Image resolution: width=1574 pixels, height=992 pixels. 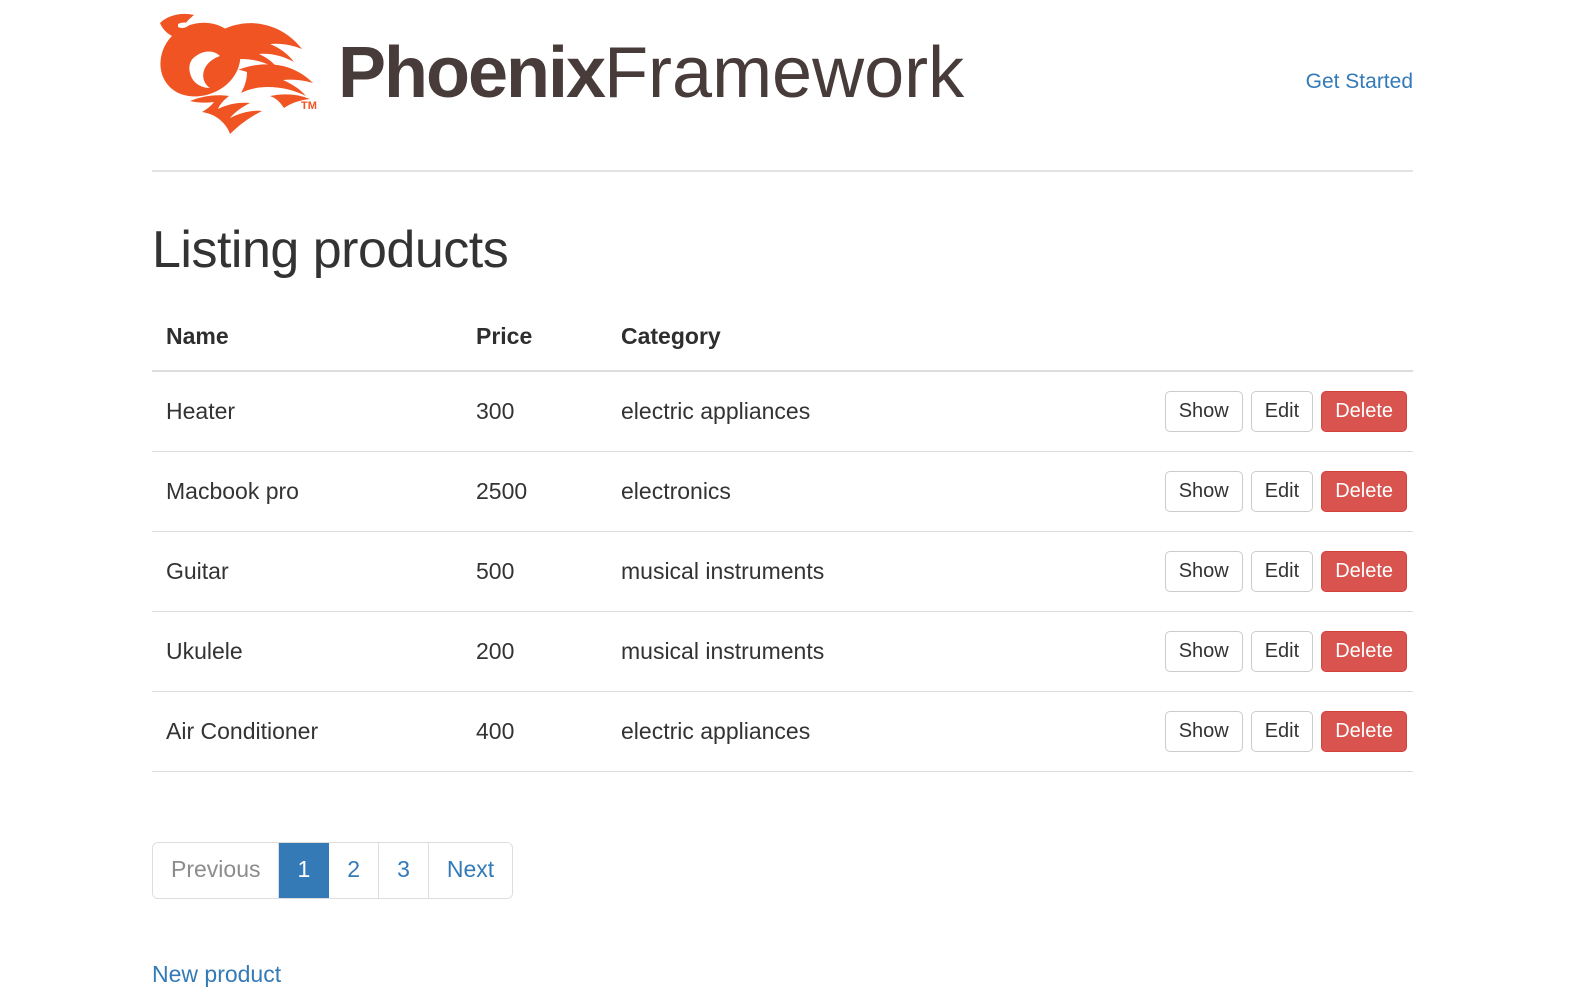 What do you see at coordinates (404, 870) in the screenshot?
I see `pagination-page-3: 3` at bounding box center [404, 870].